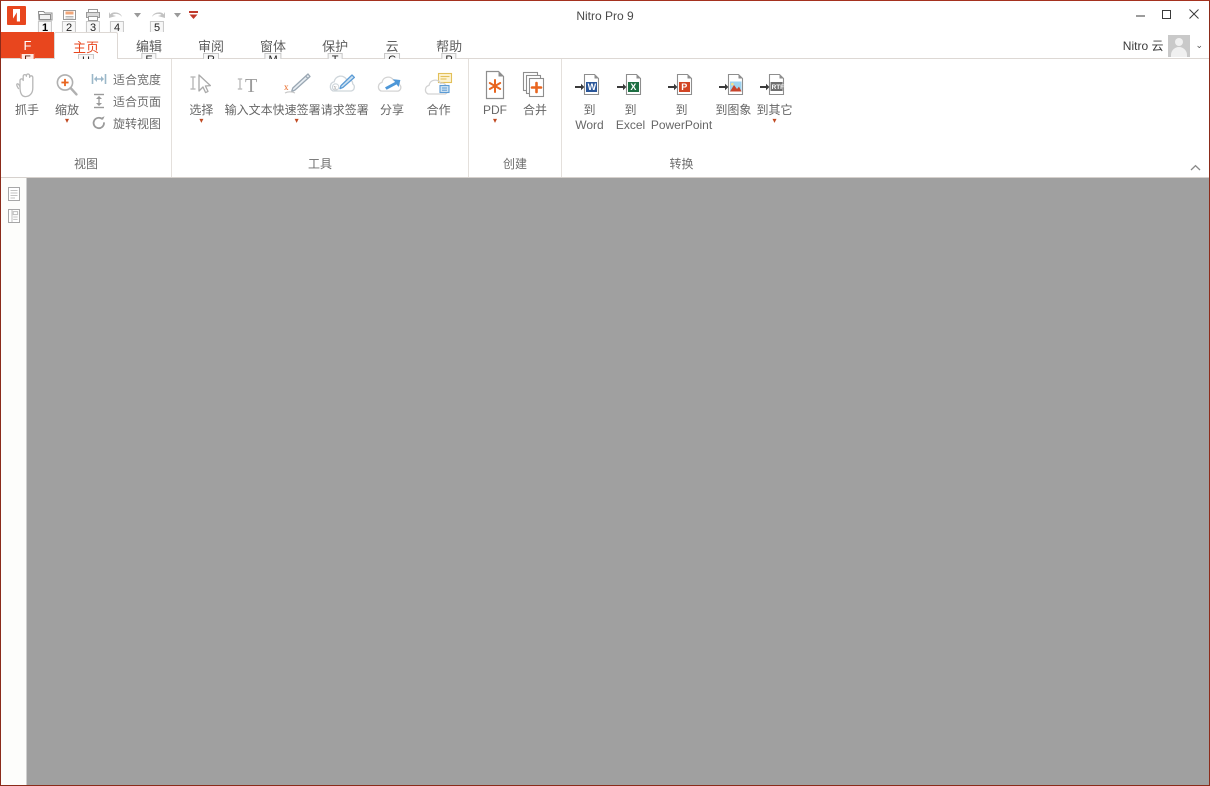 This screenshot has height=786, width=1210. I want to click on to-word-button: W 到 Word, so click(589, 98).